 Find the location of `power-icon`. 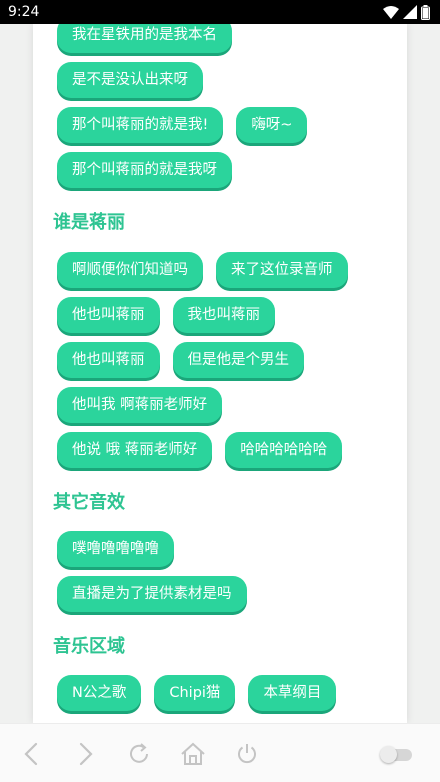

power-icon is located at coordinates (247, 754).